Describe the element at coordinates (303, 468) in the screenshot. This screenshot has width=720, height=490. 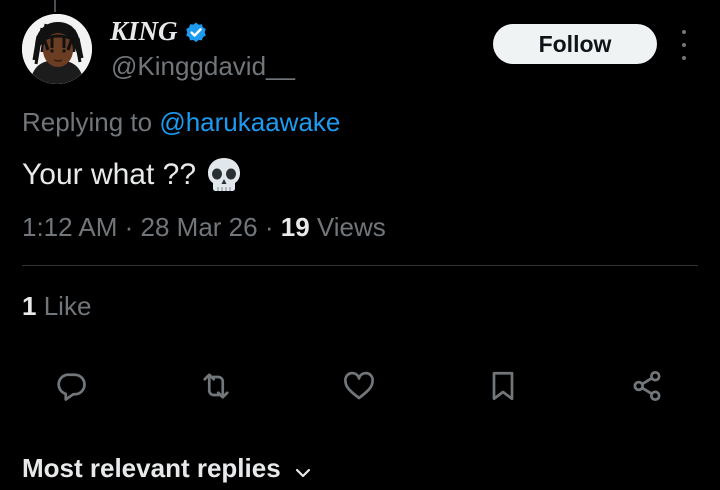
I see `chevron-down-icon` at that location.